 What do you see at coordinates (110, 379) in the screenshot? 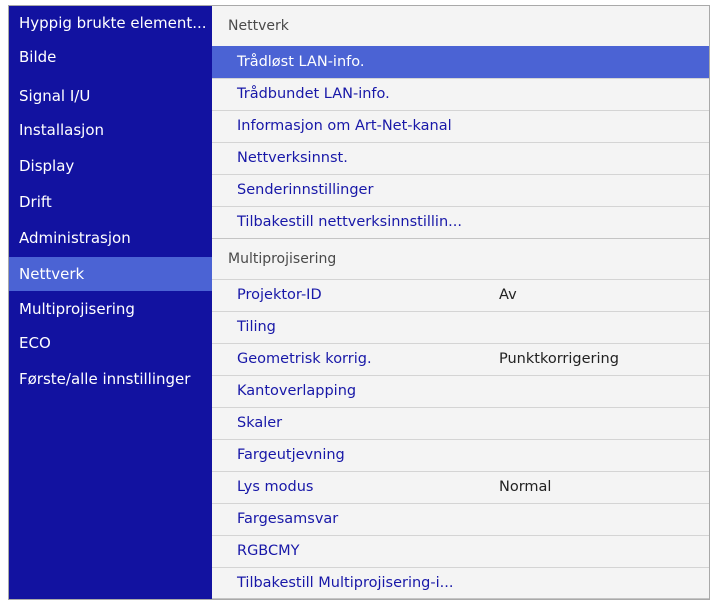
I see `sidebar-item-forste-alle: Første/alle innstillinger` at bounding box center [110, 379].